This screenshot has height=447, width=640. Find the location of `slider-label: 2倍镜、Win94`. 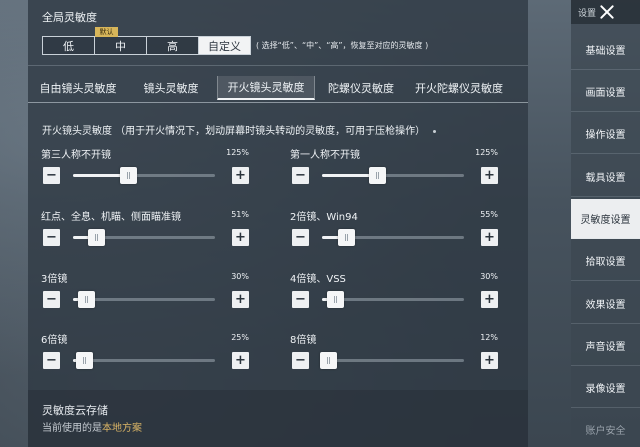

slider-label: 2倍镜、Win94 is located at coordinates (324, 217).